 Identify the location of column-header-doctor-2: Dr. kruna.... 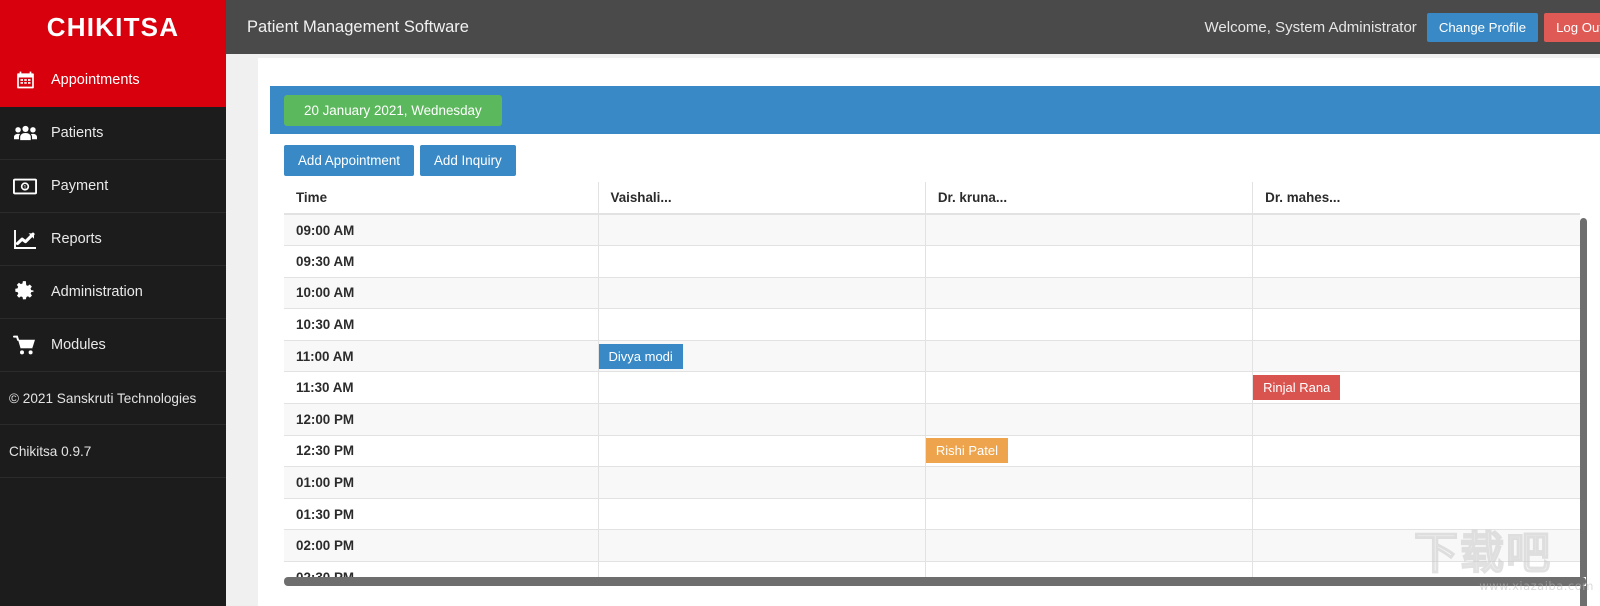
(1088, 198).